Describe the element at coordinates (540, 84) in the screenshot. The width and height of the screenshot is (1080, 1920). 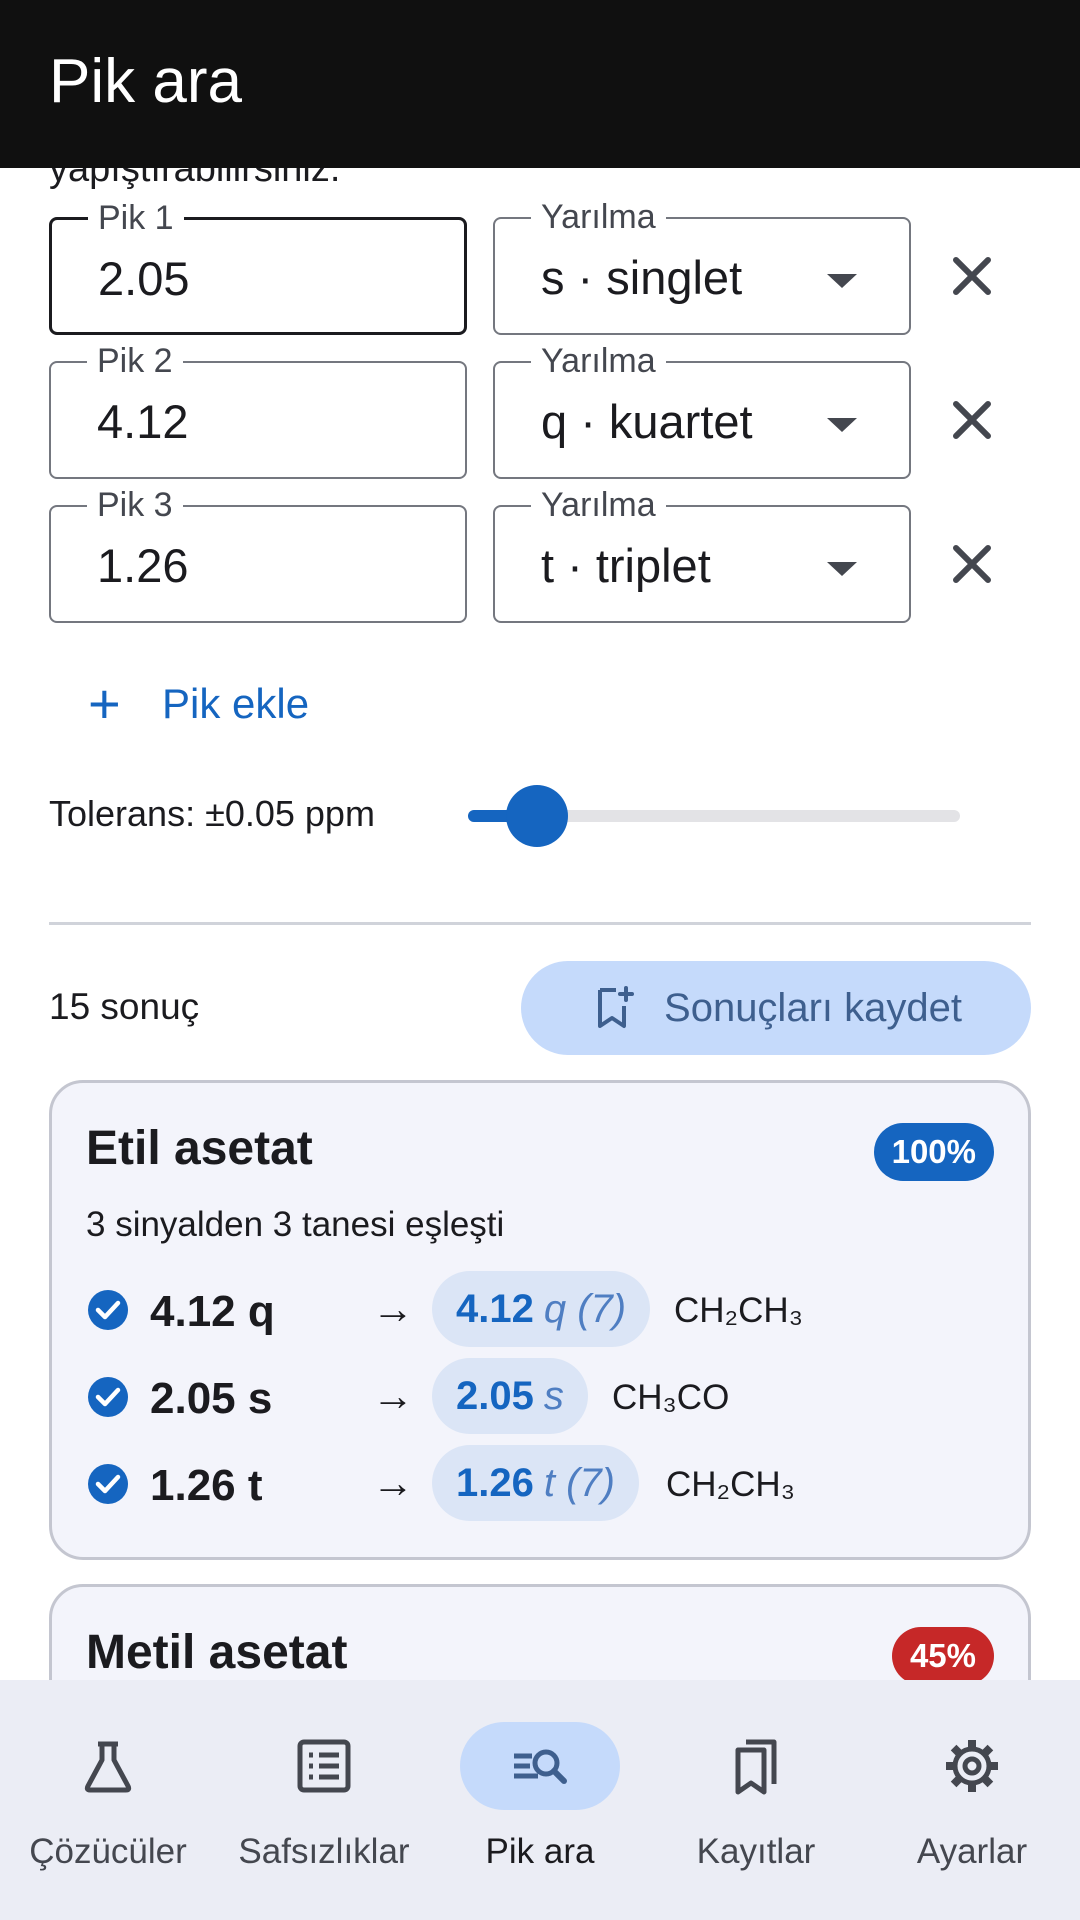
I see `top-app-bar: Pik ara` at that location.